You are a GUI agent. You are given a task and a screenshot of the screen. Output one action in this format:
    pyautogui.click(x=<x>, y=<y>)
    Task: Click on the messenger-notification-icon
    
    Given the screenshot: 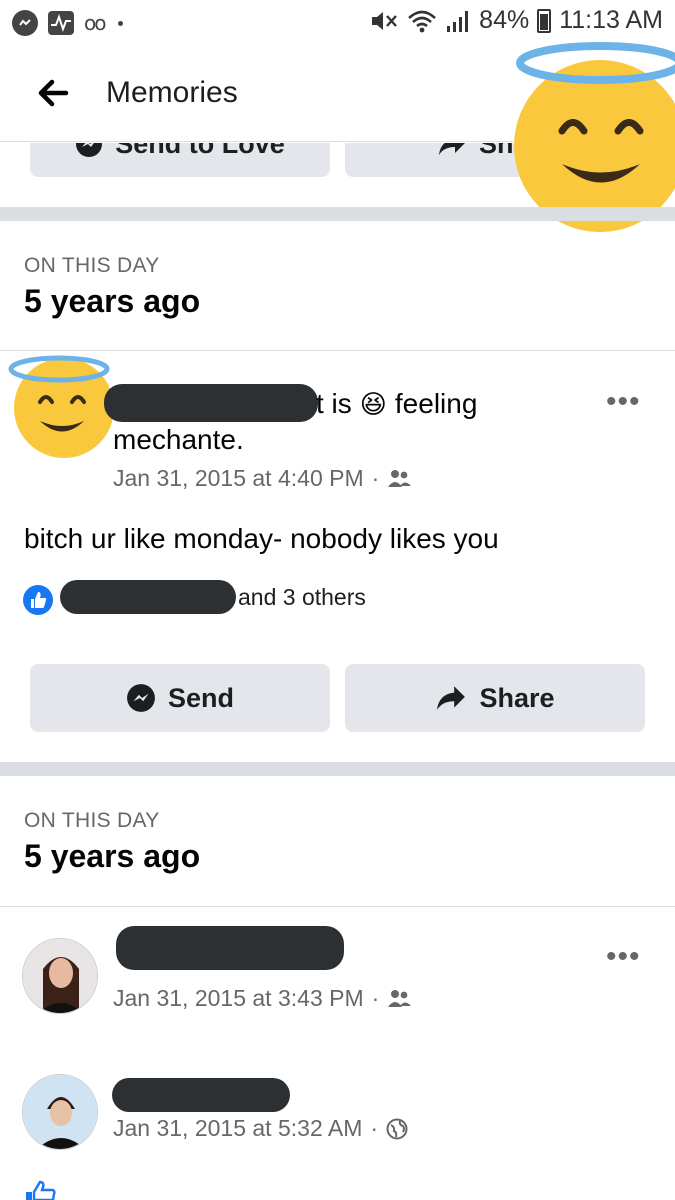 What is the action you would take?
    pyautogui.click(x=25, y=23)
    